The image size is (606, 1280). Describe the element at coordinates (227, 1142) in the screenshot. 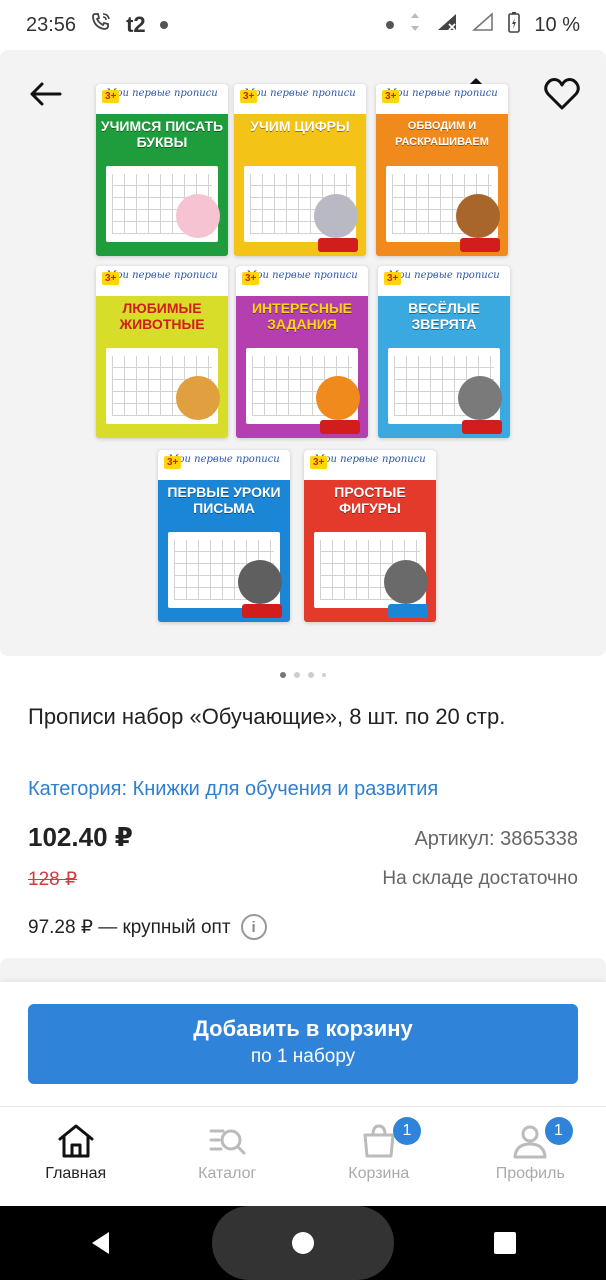

I see `catalog-search-icon` at that location.